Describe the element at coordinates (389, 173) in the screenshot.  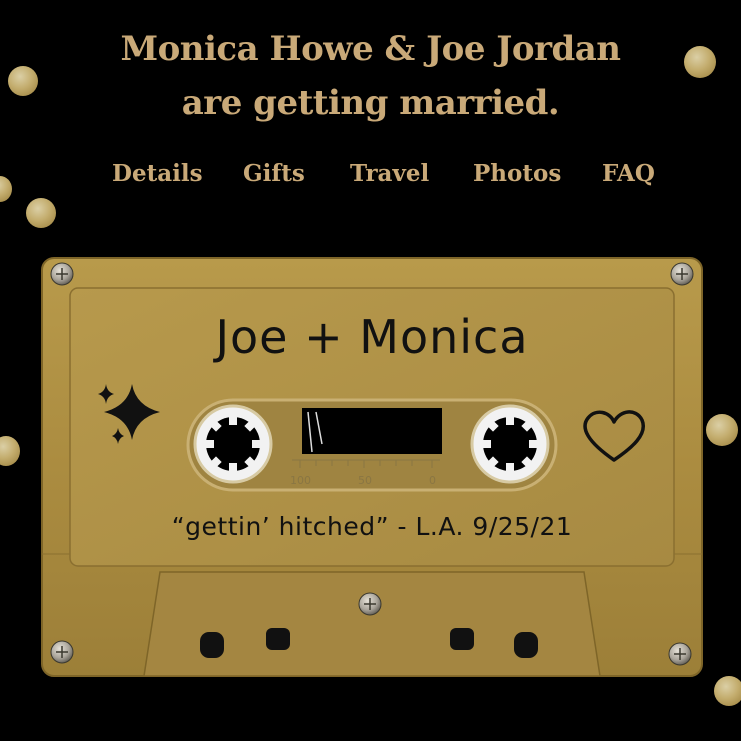
I see `nav-item-travel: Travel` at that location.